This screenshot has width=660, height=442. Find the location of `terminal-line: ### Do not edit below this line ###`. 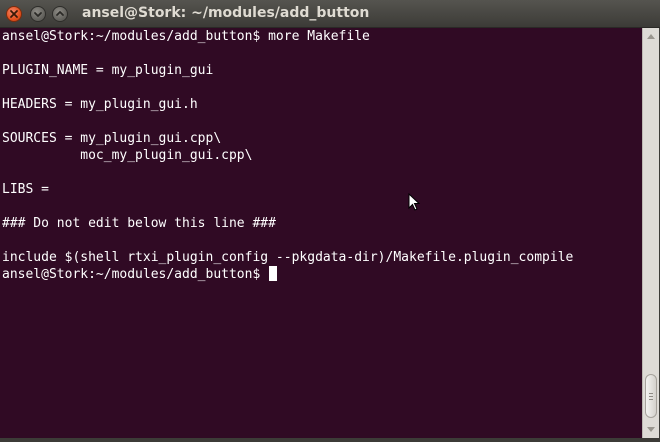

terminal-line: ### Do not edit below this line ### is located at coordinates (139, 223).